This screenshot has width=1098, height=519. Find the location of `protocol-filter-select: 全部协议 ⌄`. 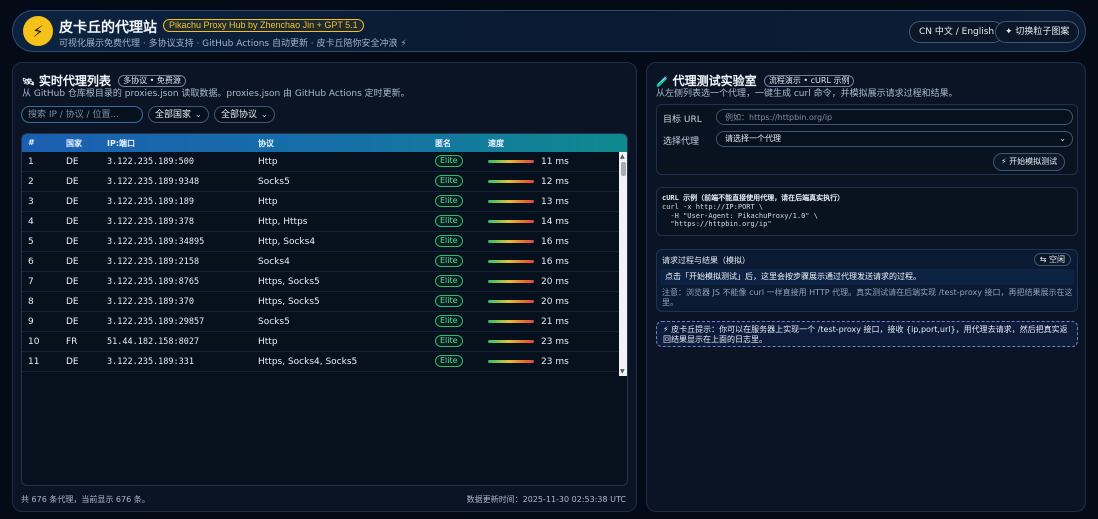

protocol-filter-select: 全部协议 ⌄ is located at coordinates (244, 114).